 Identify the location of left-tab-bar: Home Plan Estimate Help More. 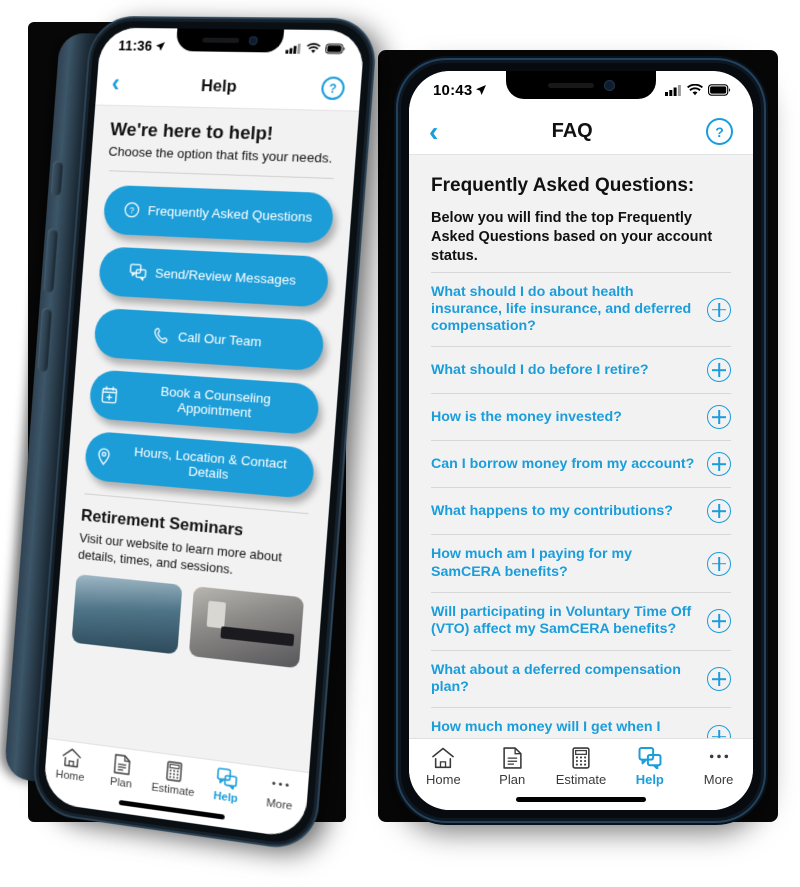
(176, 788).